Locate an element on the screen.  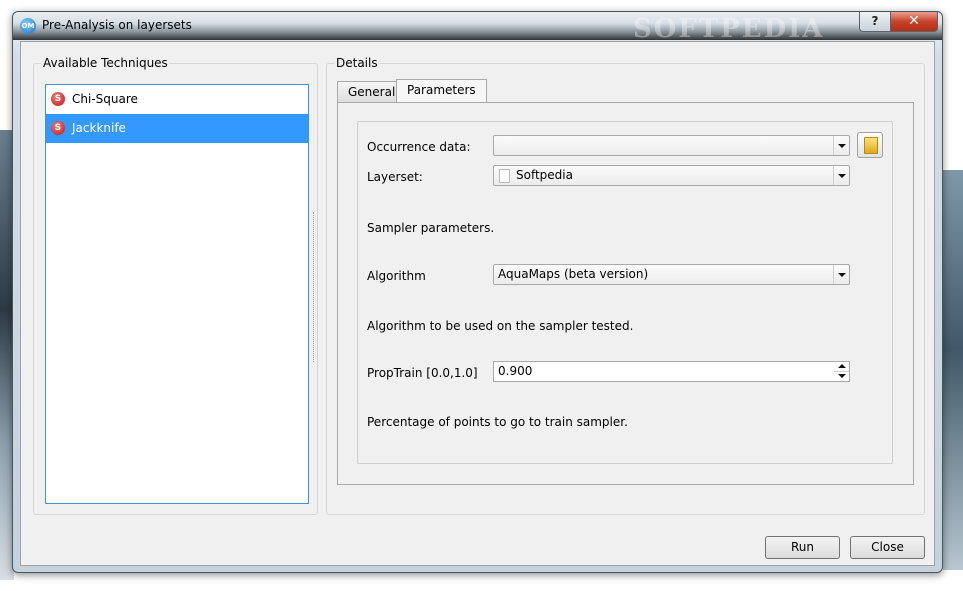
splitter-handle is located at coordinates (314, 287).